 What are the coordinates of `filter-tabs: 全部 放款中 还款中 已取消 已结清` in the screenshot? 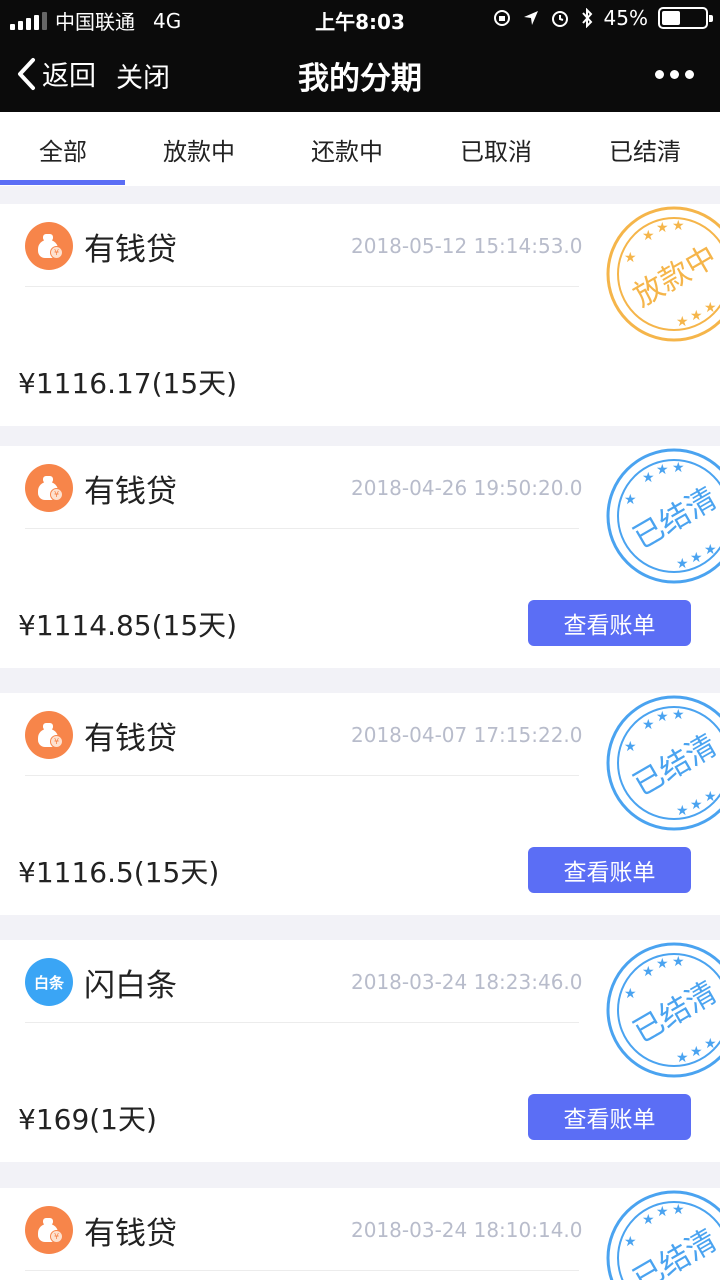 It's located at (360, 149).